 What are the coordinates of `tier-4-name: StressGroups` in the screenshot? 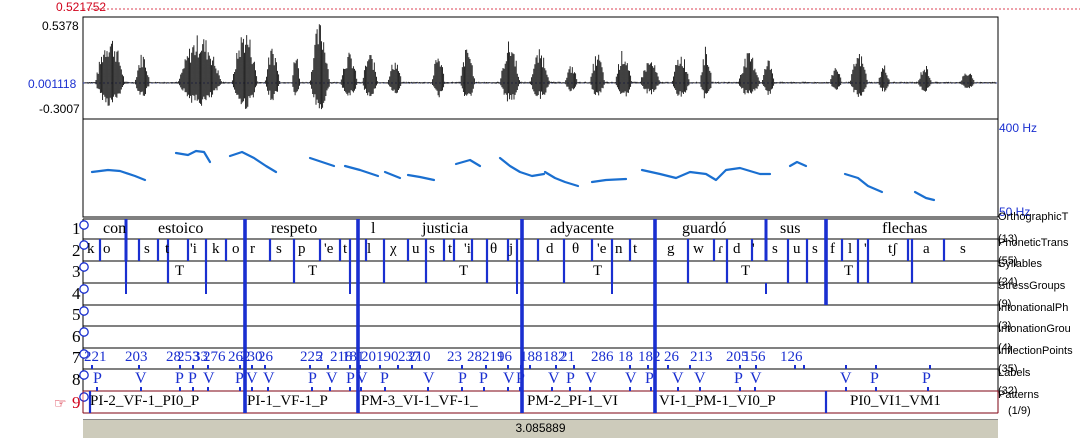 It's located at (1031, 286).